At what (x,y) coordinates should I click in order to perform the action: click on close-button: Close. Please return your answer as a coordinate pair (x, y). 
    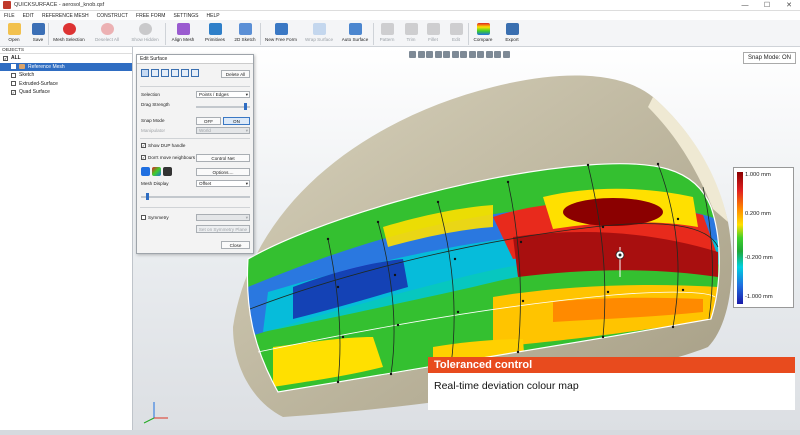
    Looking at the image, I should click on (235, 245).